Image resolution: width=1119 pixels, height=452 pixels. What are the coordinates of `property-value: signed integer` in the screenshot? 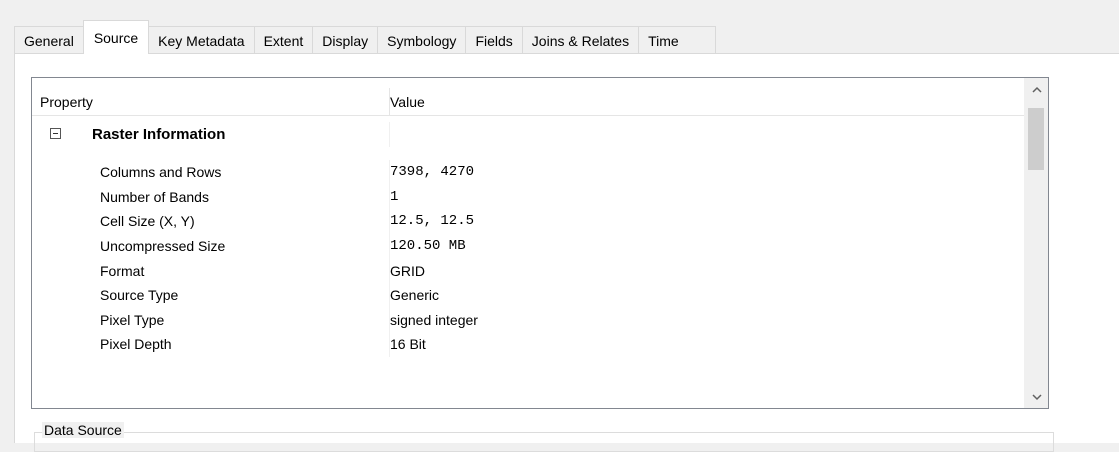 It's located at (434, 319).